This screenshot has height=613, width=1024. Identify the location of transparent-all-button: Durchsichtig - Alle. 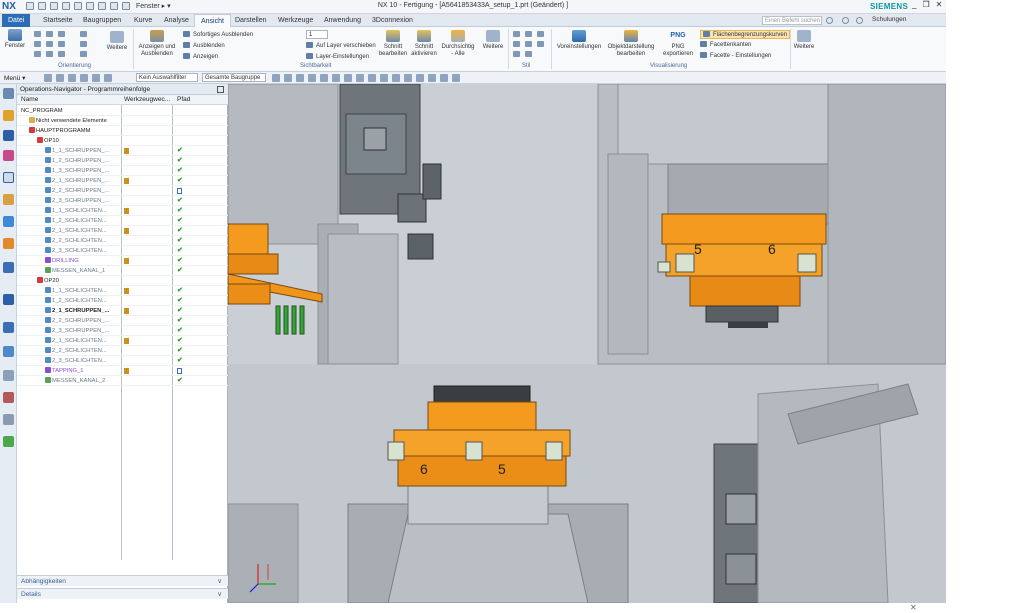
(458, 44).